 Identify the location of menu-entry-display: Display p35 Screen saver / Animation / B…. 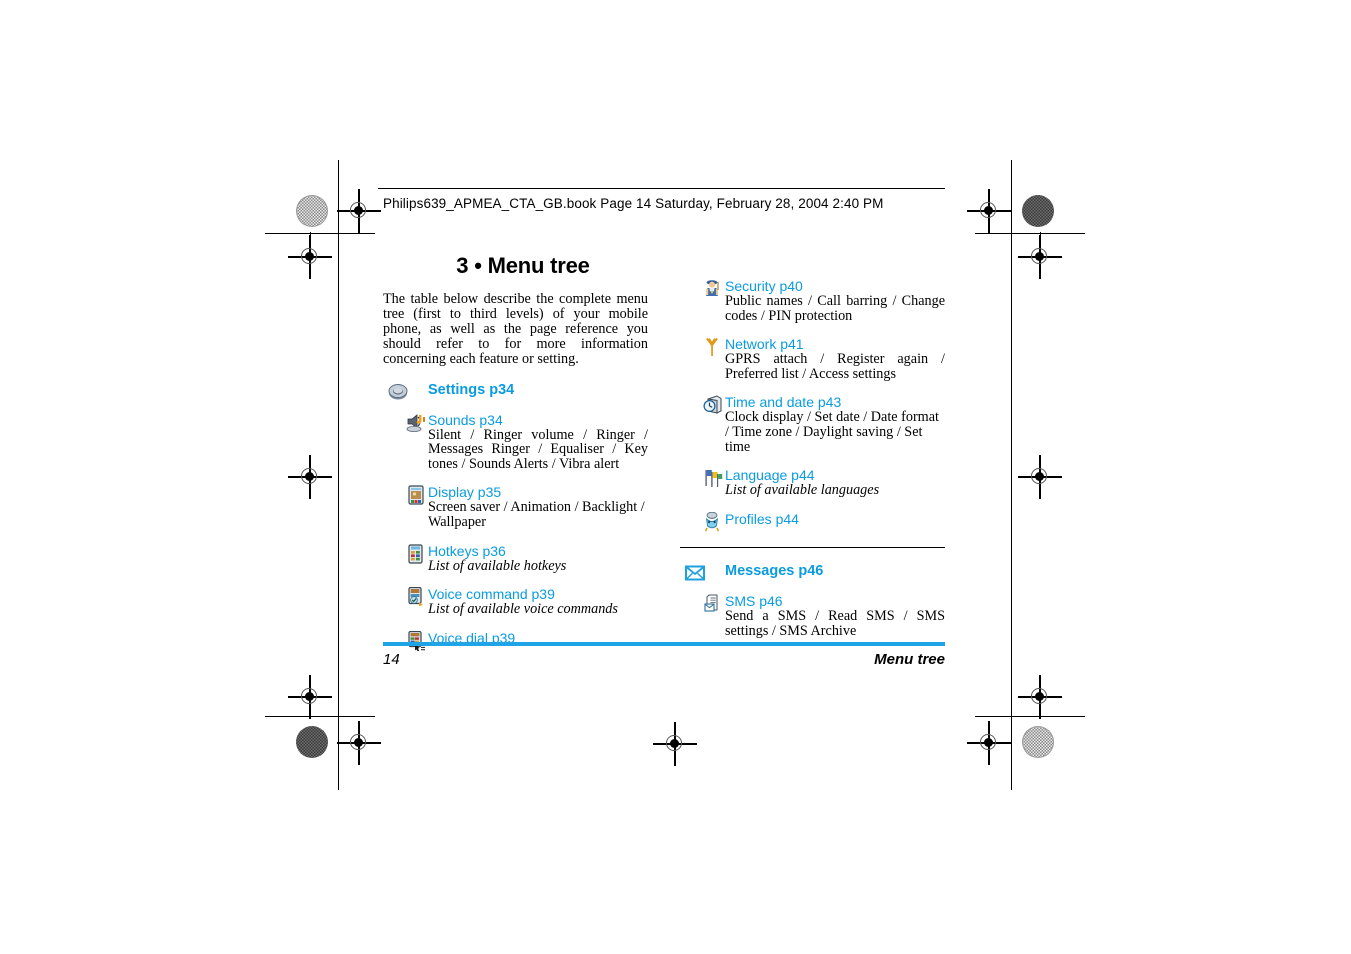
(515, 506).